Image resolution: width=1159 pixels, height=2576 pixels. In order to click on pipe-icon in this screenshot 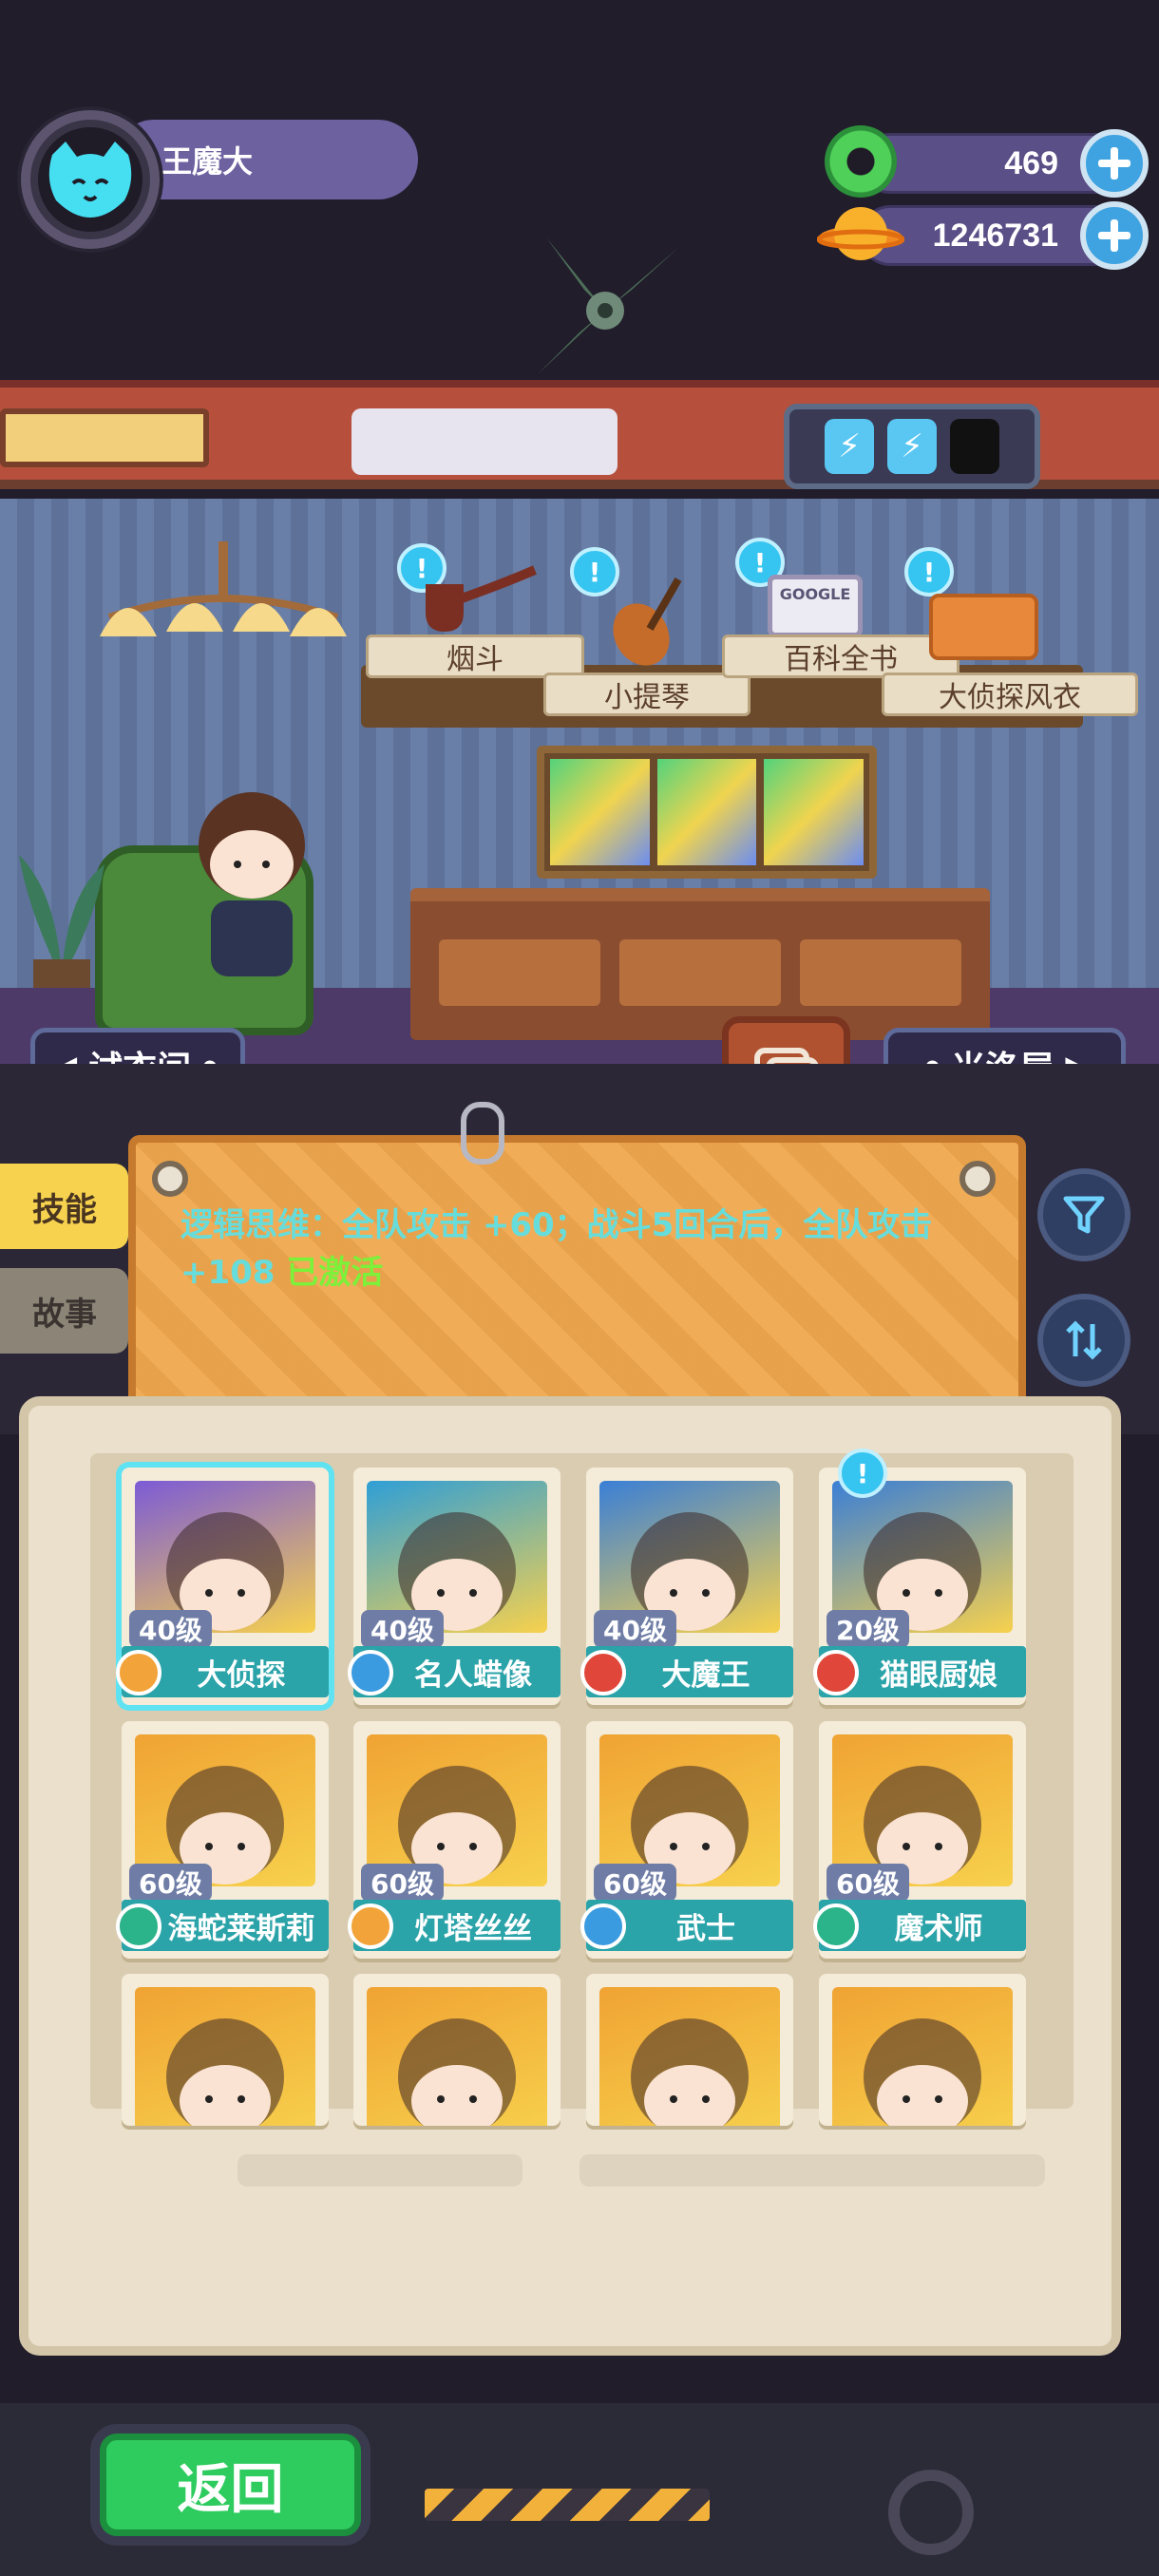, I will do `click(478, 600)`.